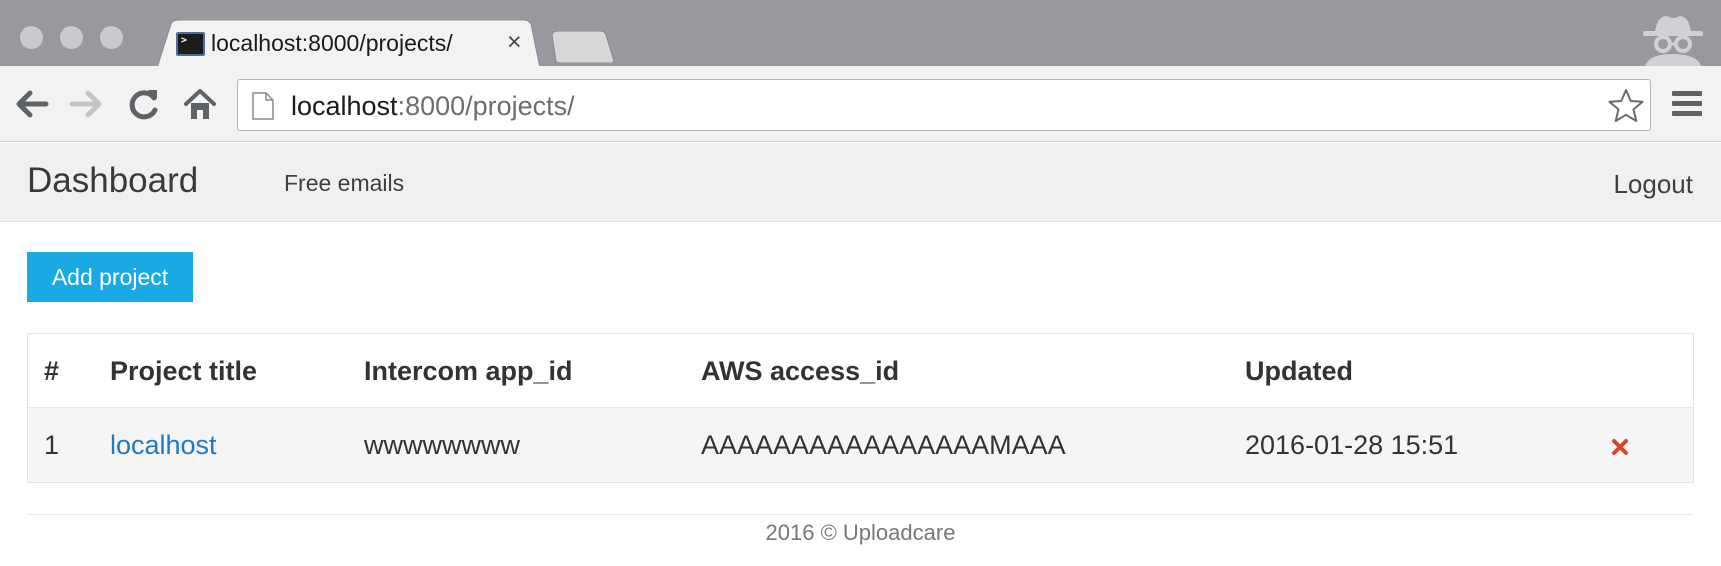 The width and height of the screenshot is (1721, 566). What do you see at coordinates (800, 371) in the screenshot?
I see `column-header-aws-access-id: AWS access_id` at bounding box center [800, 371].